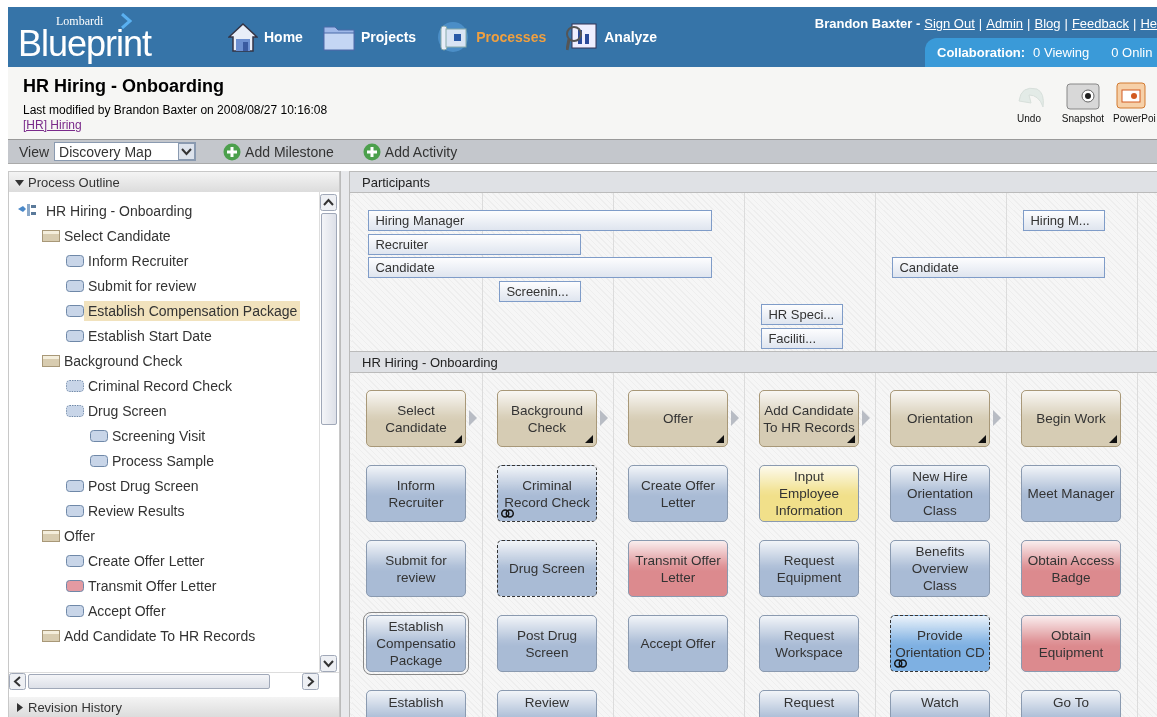 This screenshot has width=1157, height=717. I want to click on participant-bar: Hiring Manager, so click(540, 220).